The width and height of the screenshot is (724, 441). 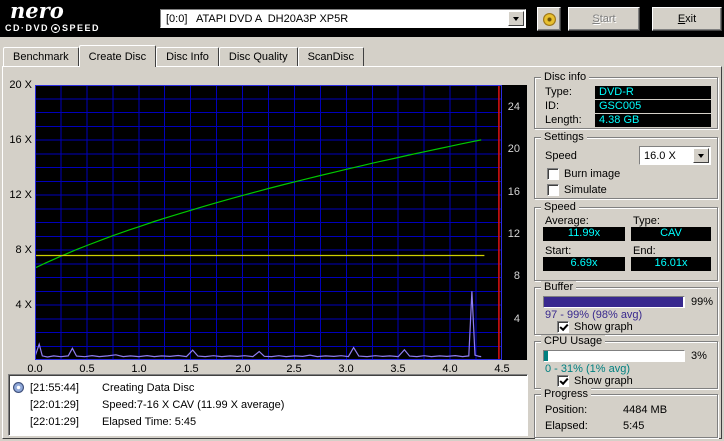 I want to click on y-axis-tick-left: 16 X, so click(x=20, y=140).